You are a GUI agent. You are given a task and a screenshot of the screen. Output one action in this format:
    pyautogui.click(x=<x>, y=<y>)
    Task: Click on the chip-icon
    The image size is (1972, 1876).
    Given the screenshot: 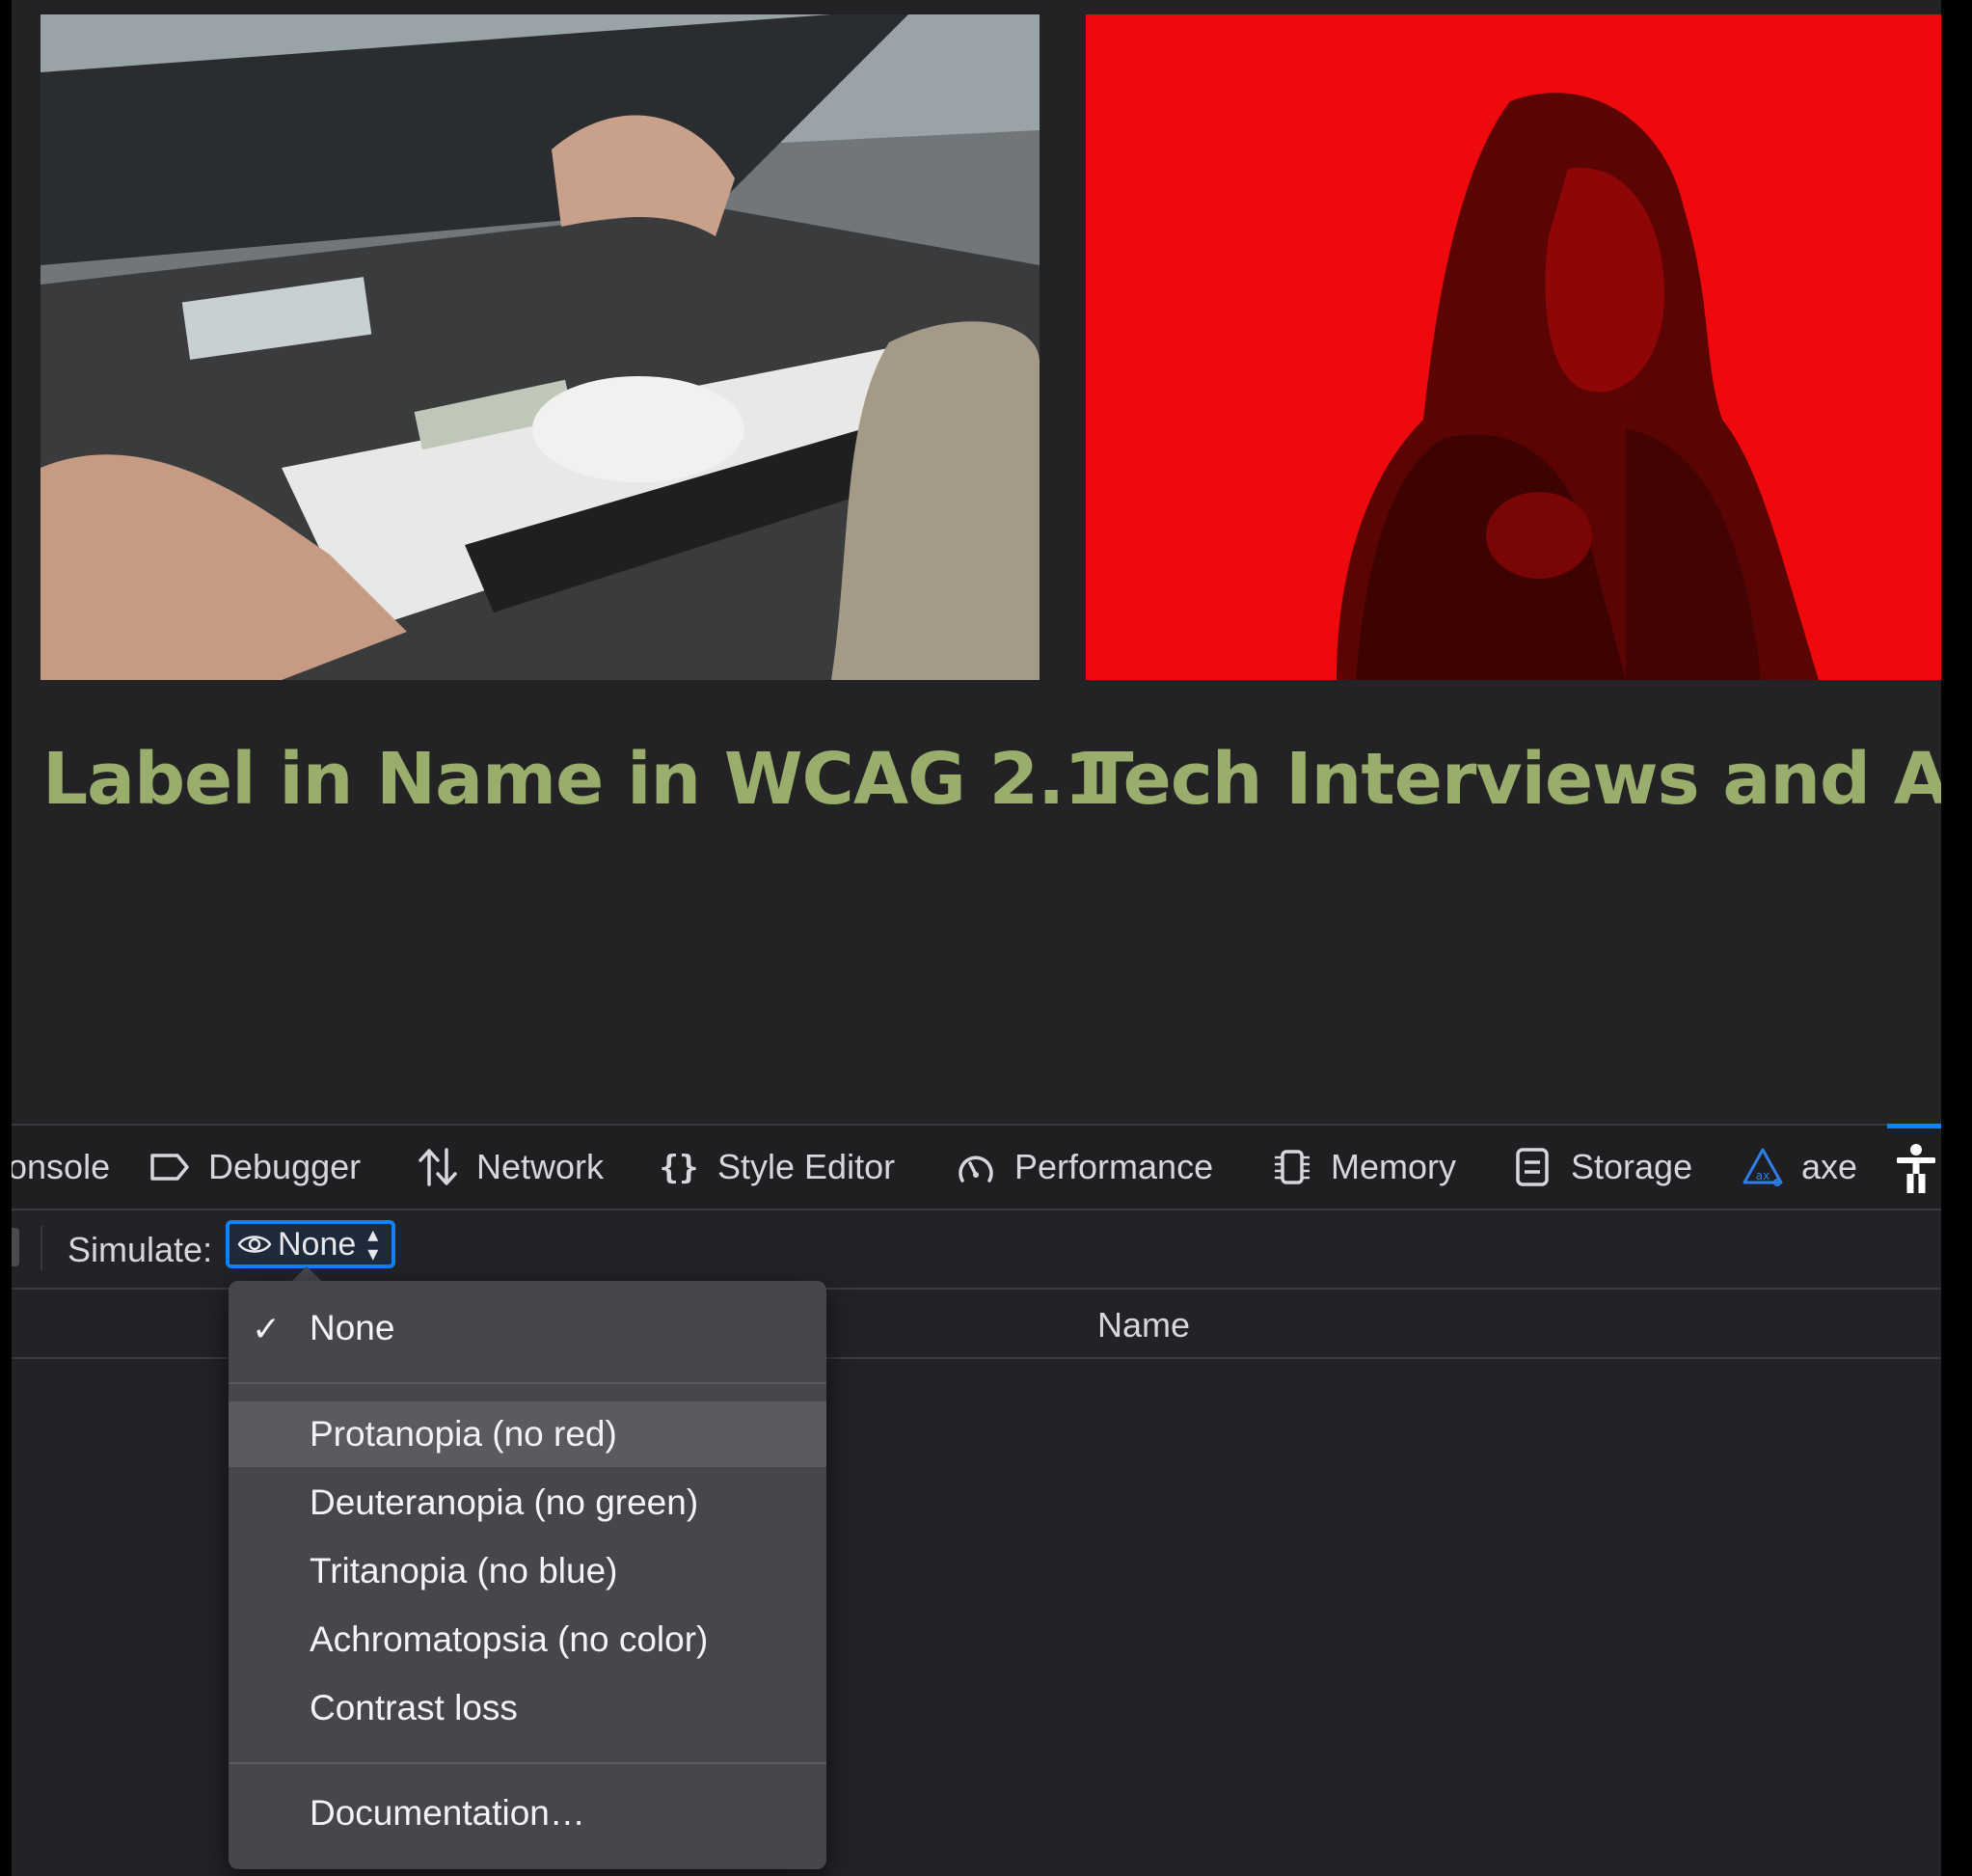 What is the action you would take?
    pyautogui.click(x=1292, y=1167)
    